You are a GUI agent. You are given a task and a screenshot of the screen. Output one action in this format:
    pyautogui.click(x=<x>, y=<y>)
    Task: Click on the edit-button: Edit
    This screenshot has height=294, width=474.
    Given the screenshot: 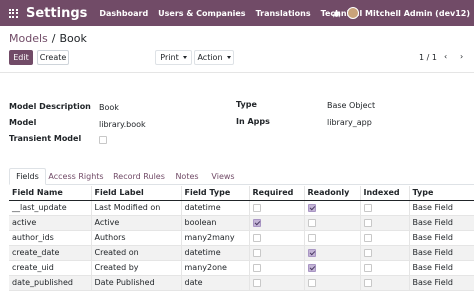 What is the action you would take?
    pyautogui.click(x=21, y=57)
    